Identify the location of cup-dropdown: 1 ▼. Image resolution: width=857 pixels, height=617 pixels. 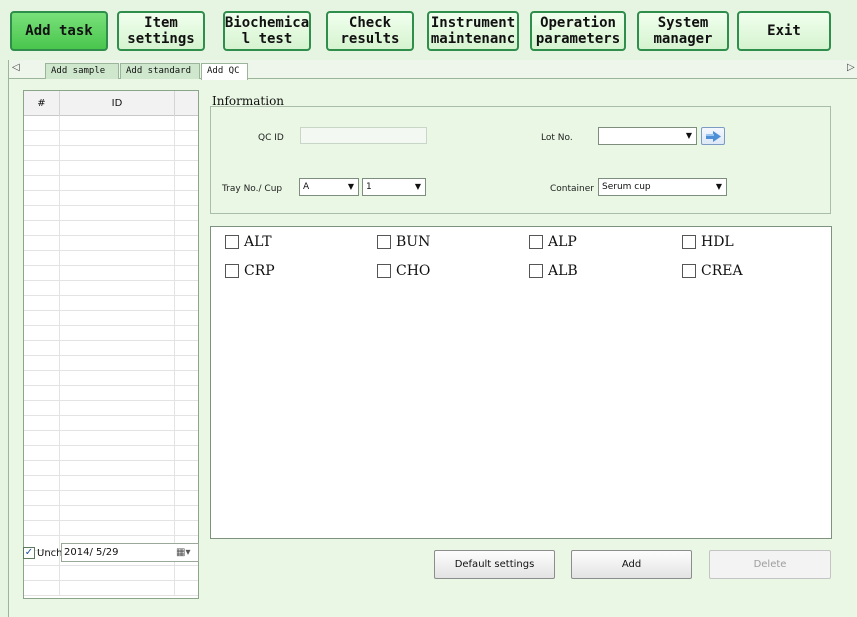
(394, 187).